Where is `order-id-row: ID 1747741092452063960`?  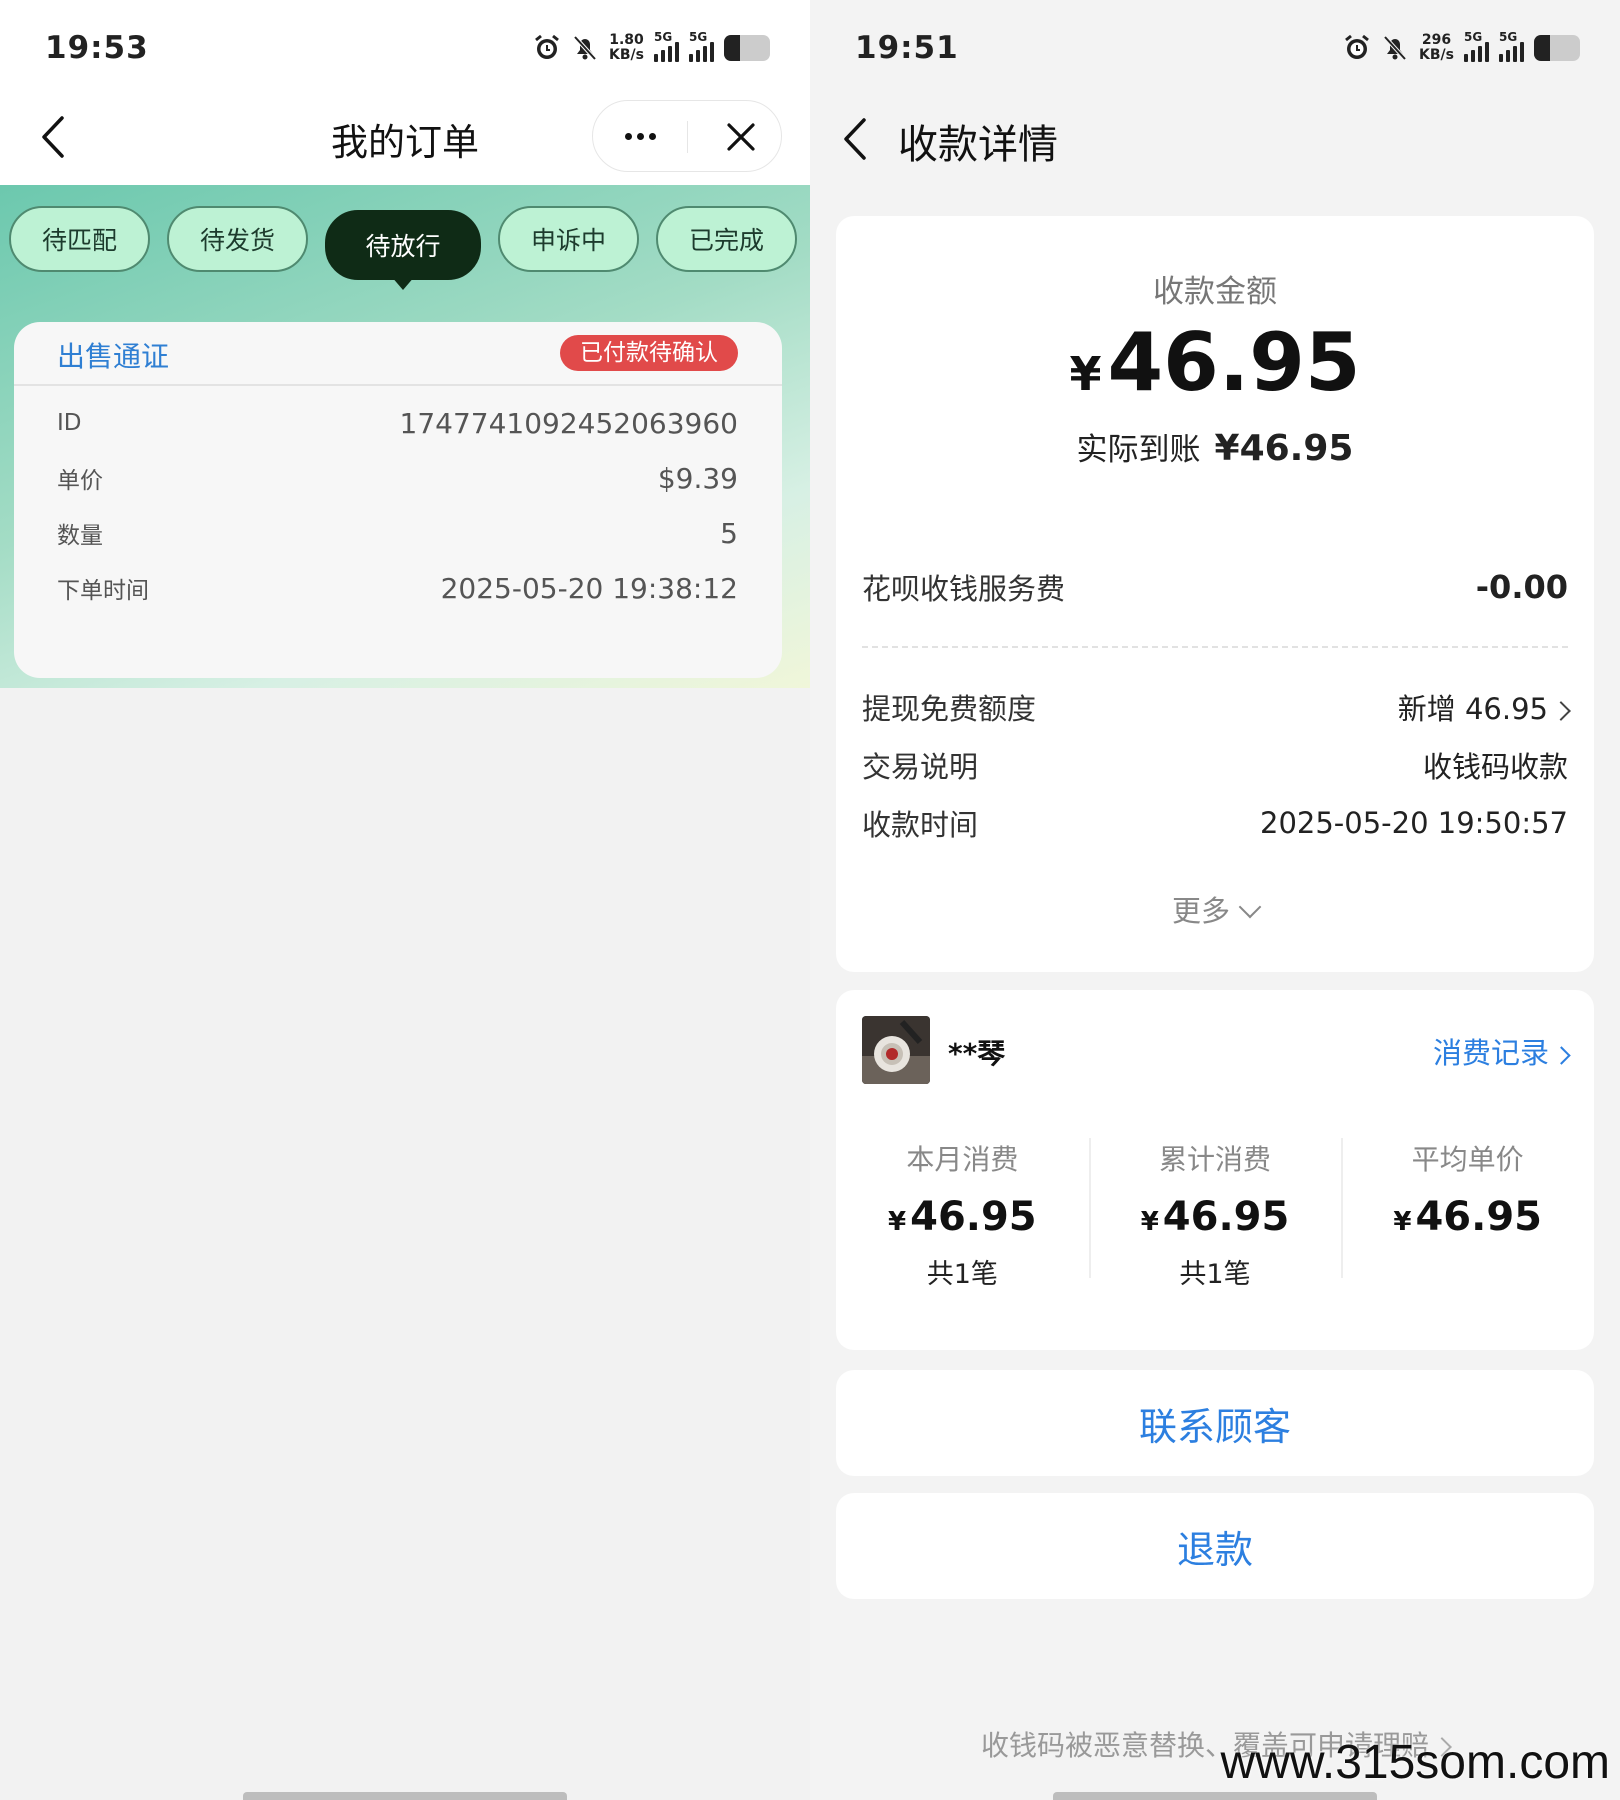 order-id-row: ID 1747741092452063960 is located at coordinates (397, 423).